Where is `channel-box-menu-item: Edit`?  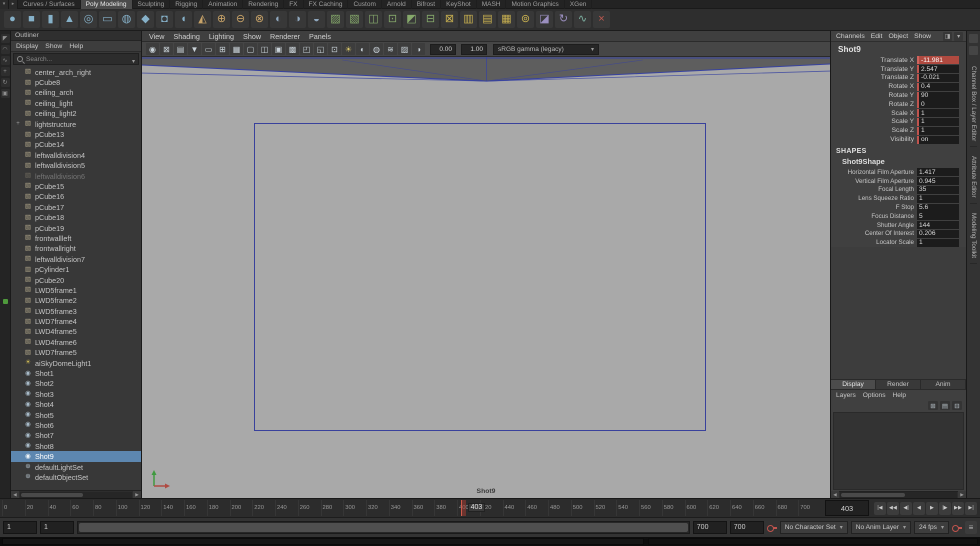
channel-box-menu-item: Edit is located at coordinates (877, 36).